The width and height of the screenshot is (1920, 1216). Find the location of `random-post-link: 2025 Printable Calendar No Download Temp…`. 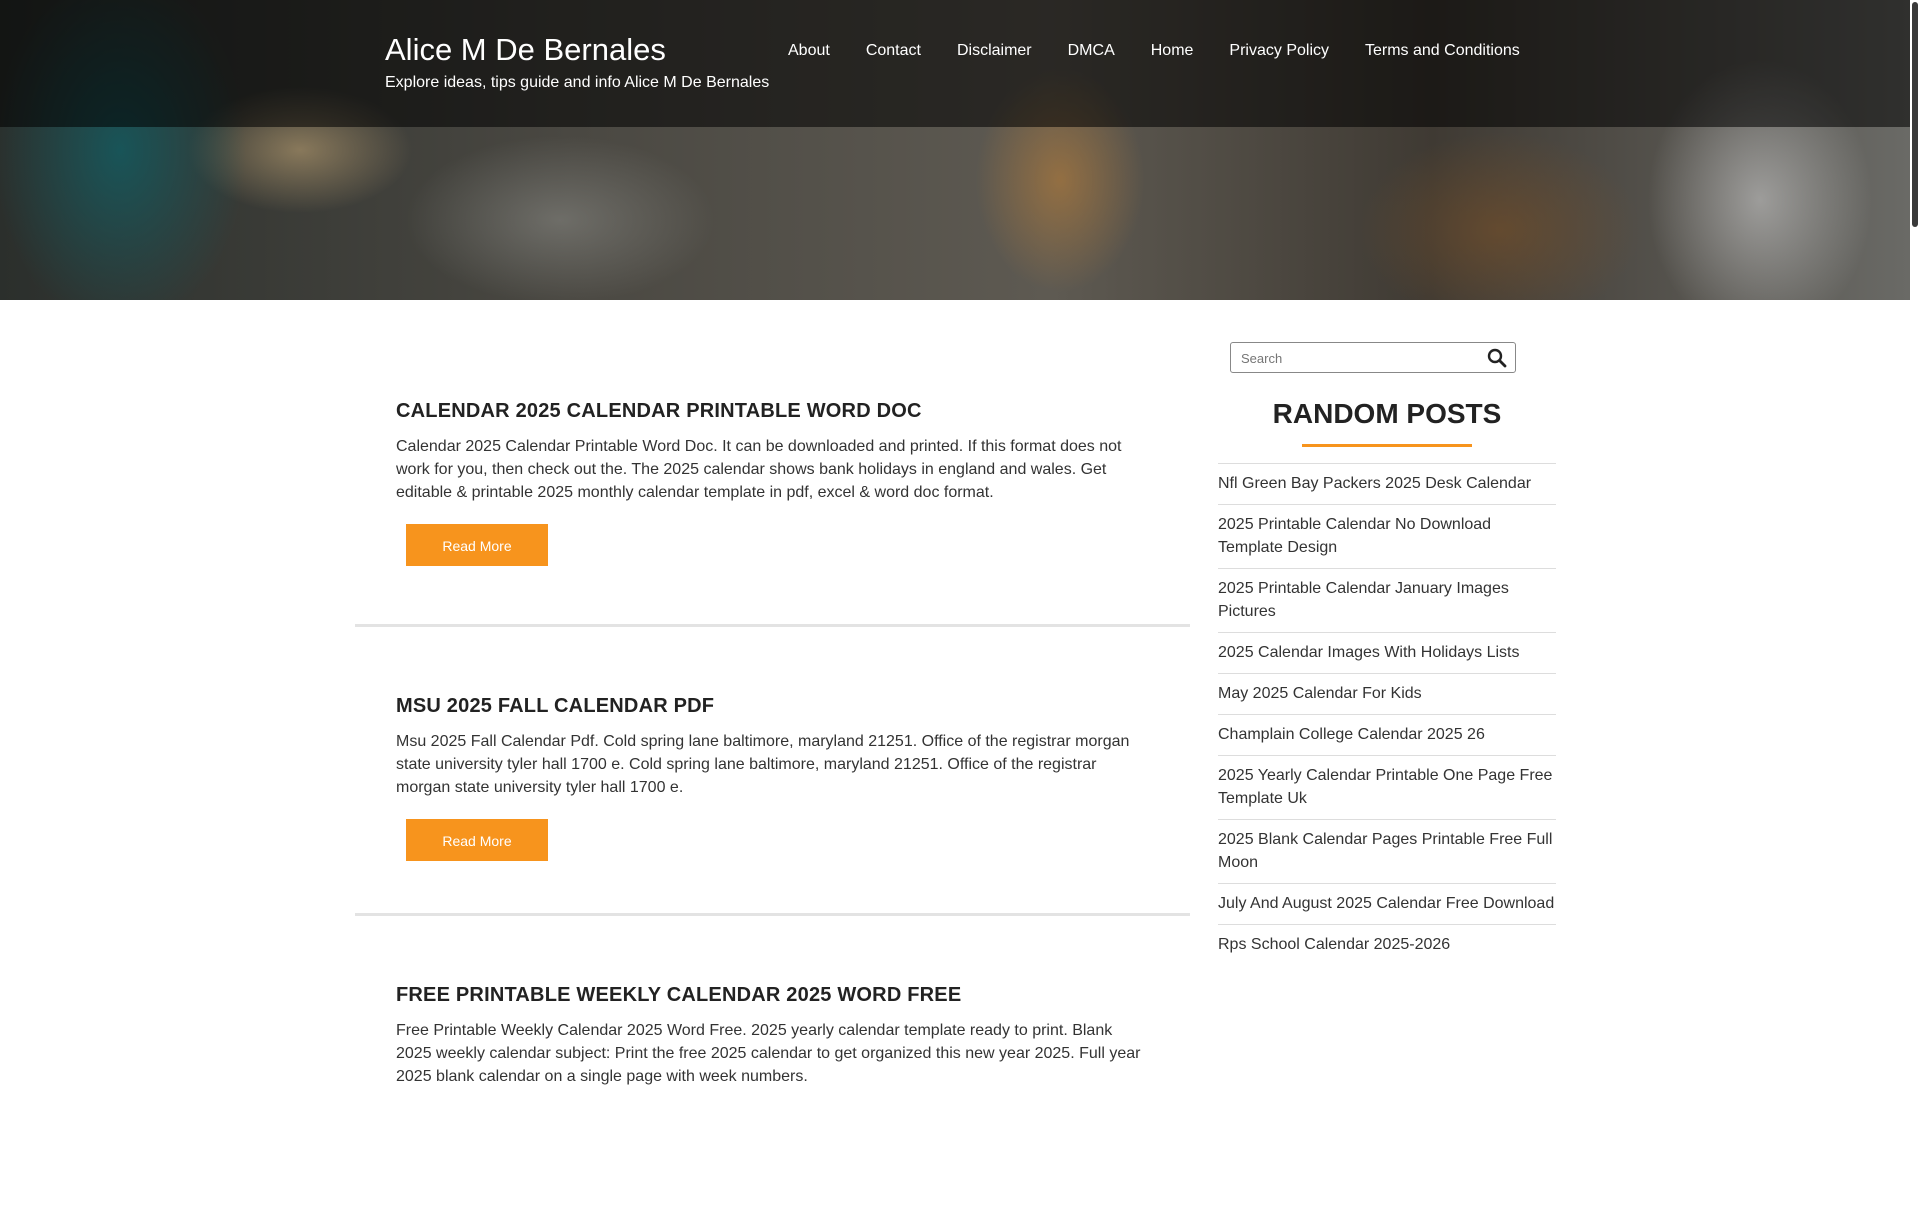

random-post-link: 2025 Printable Calendar No Download Temp… is located at coordinates (1387, 537).